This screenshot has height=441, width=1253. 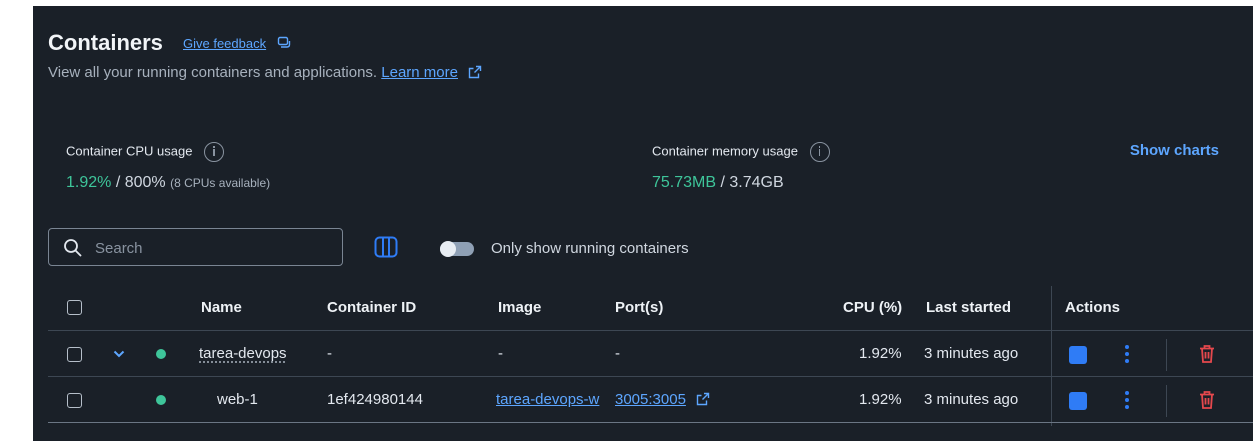 What do you see at coordinates (89, 182) in the screenshot?
I see `cpu-used: 1.92%` at bounding box center [89, 182].